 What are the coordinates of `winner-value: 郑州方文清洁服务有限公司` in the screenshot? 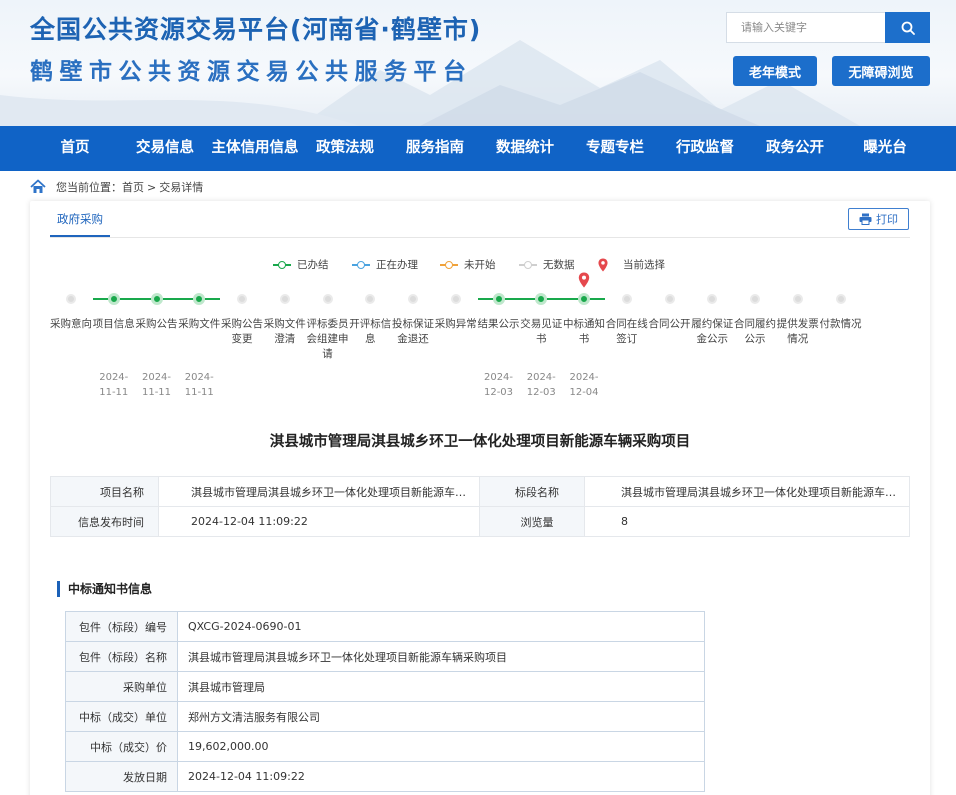 It's located at (441, 716).